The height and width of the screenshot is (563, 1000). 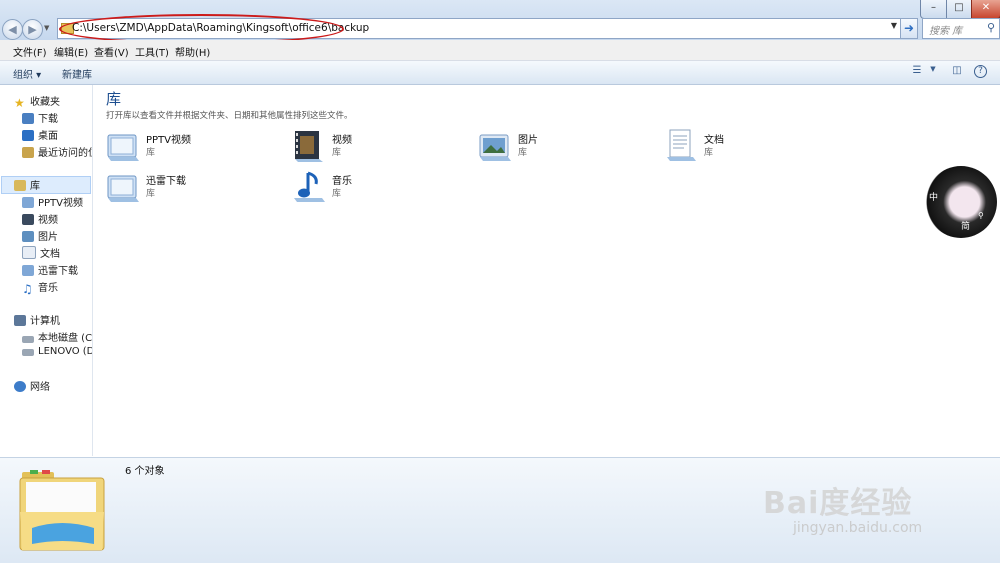 What do you see at coordinates (46, 185) in the screenshot?
I see `nav-libraries: 库` at bounding box center [46, 185].